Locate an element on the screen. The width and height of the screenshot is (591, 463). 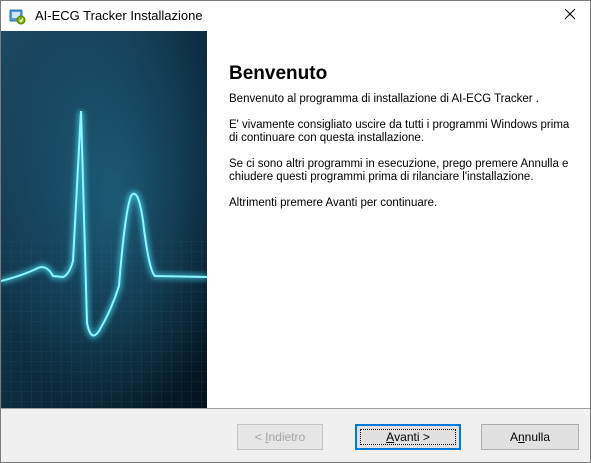
next-button: Avanti > is located at coordinates (408, 437).